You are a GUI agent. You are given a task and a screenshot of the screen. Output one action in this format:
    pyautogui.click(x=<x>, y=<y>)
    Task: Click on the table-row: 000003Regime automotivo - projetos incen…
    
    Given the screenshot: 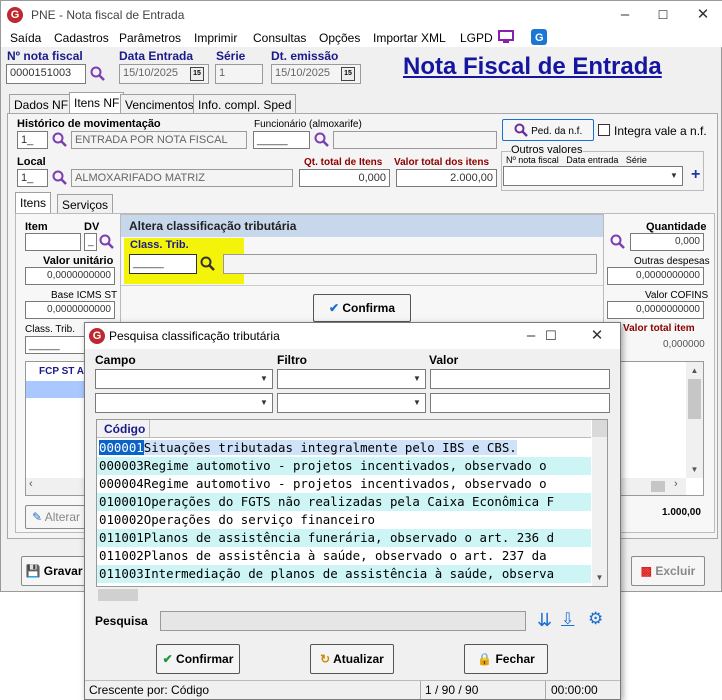 What is the action you would take?
    pyautogui.click(x=344, y=466)
    